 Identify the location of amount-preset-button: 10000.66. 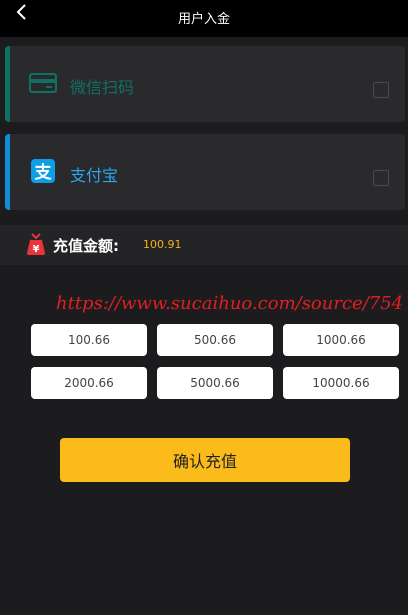
(341, 383).